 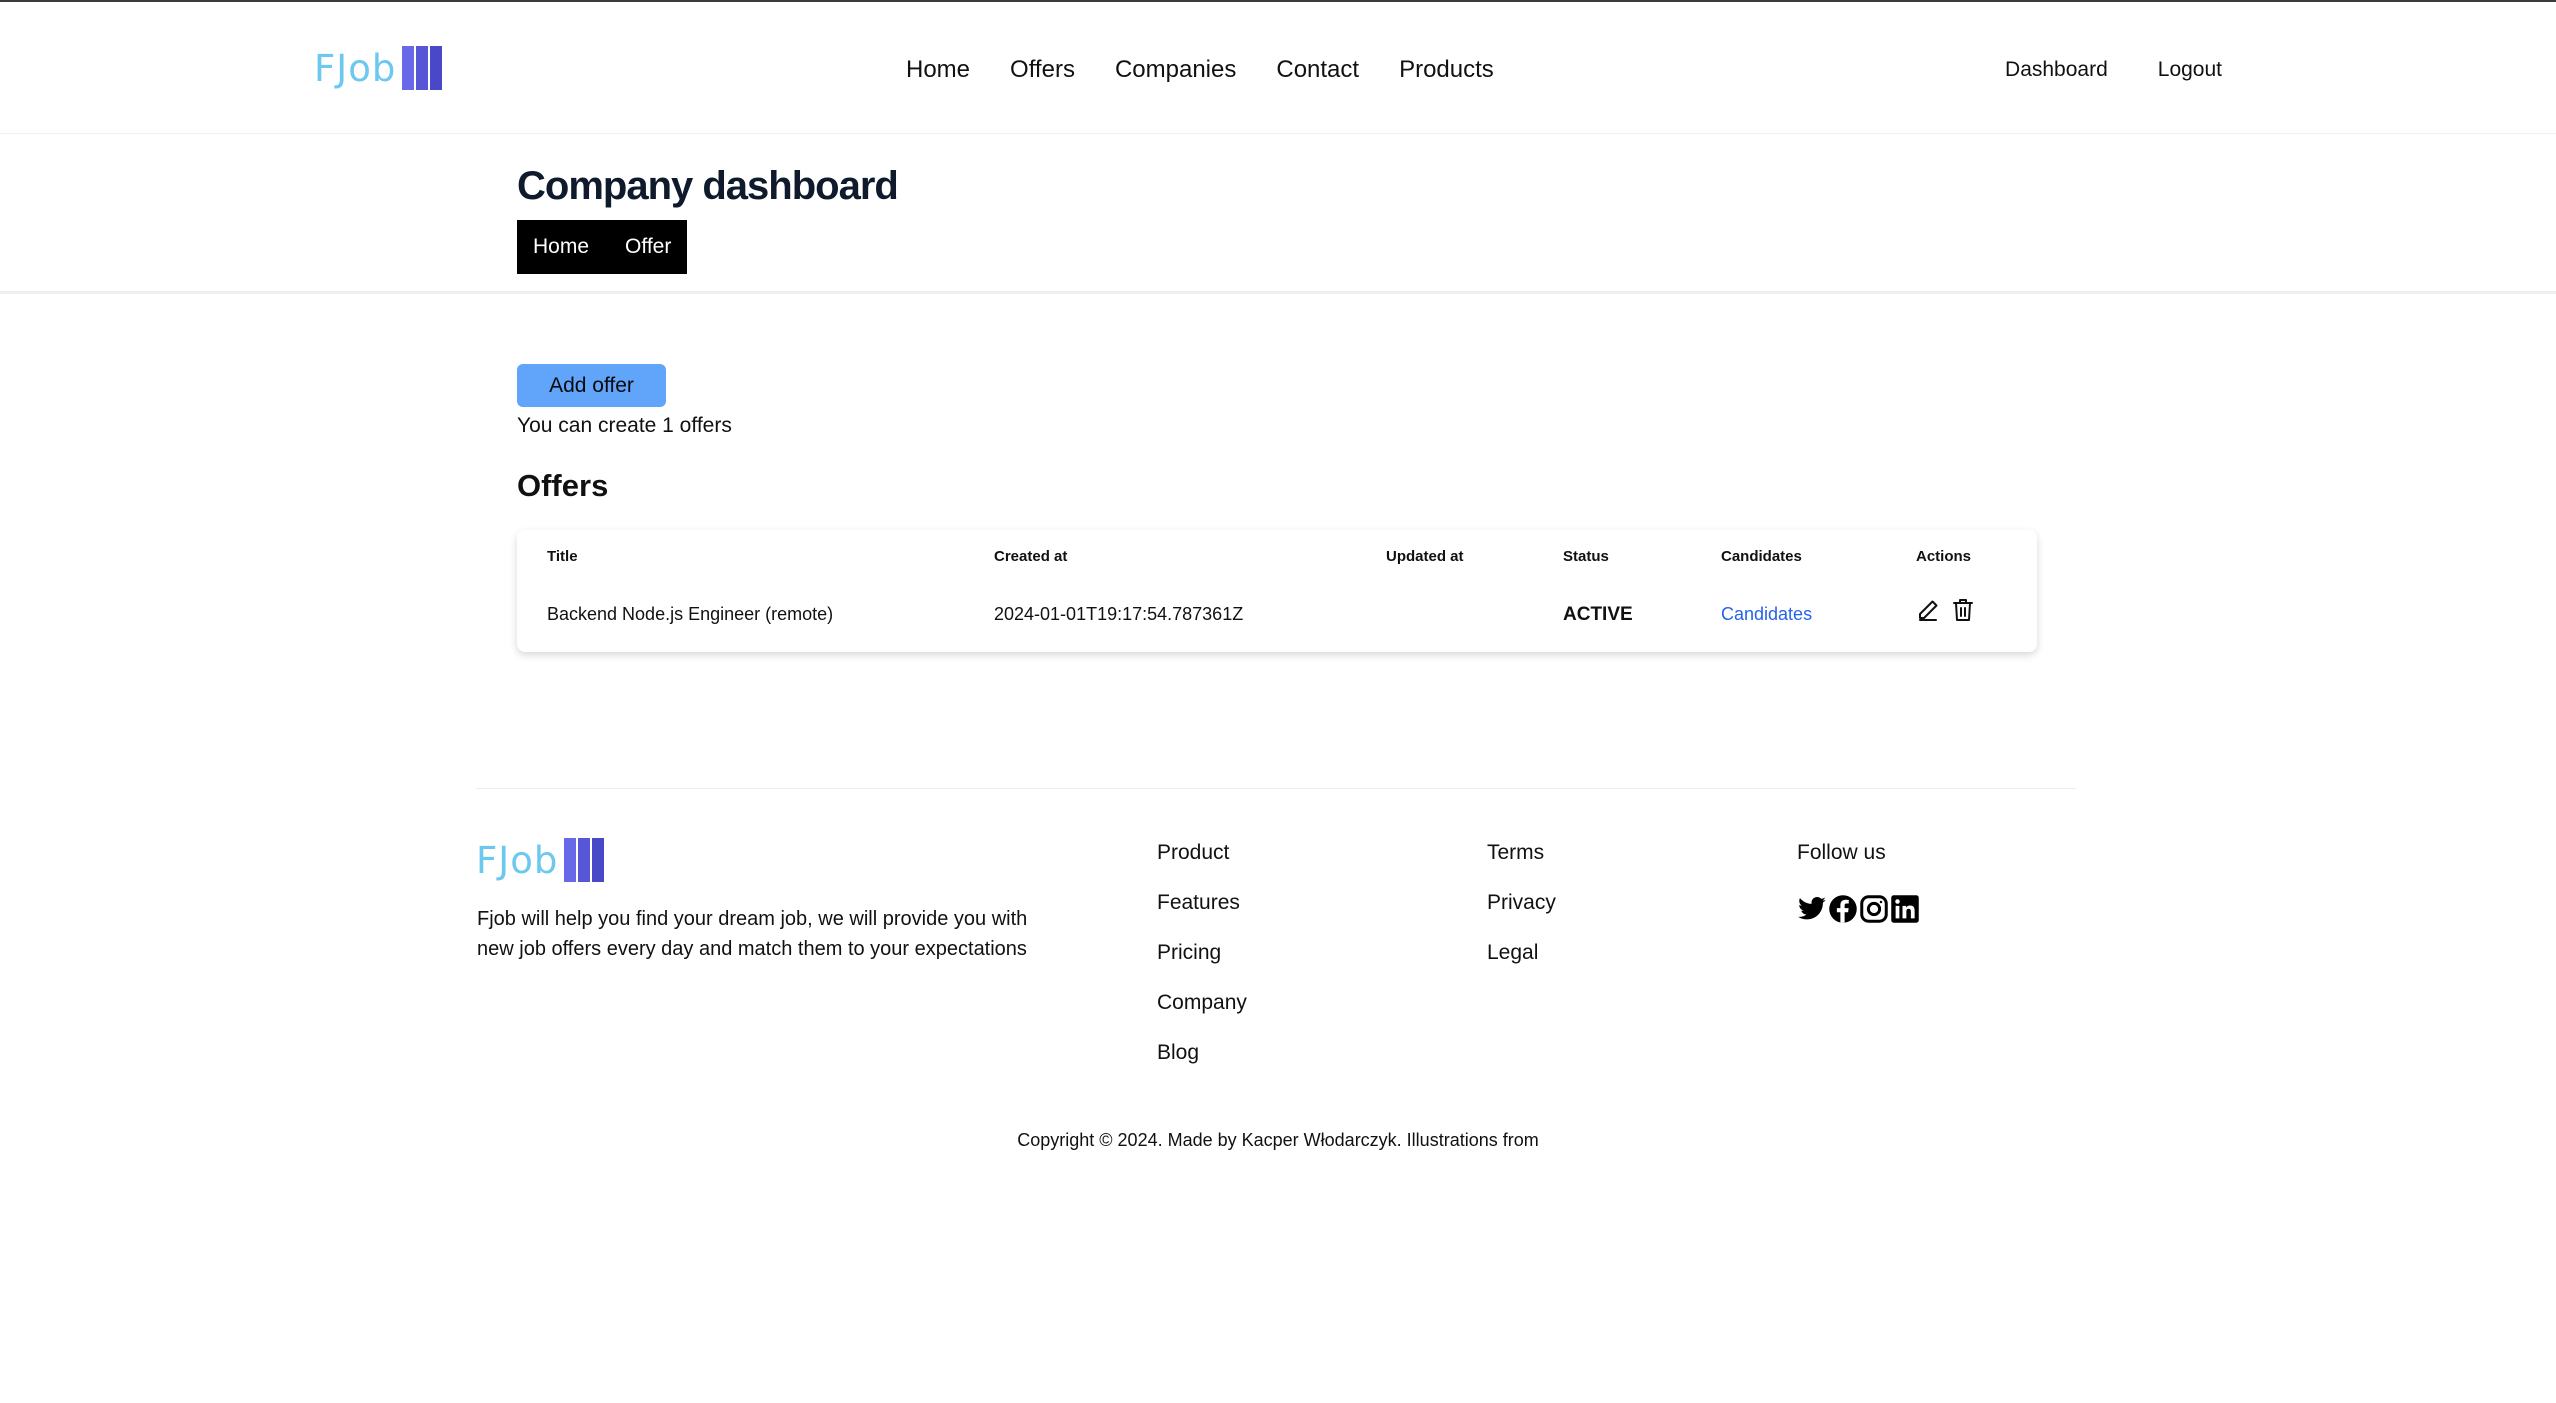 I want to click on page-header: Company dashboard Home Offer, so click(x=1278, y=214).